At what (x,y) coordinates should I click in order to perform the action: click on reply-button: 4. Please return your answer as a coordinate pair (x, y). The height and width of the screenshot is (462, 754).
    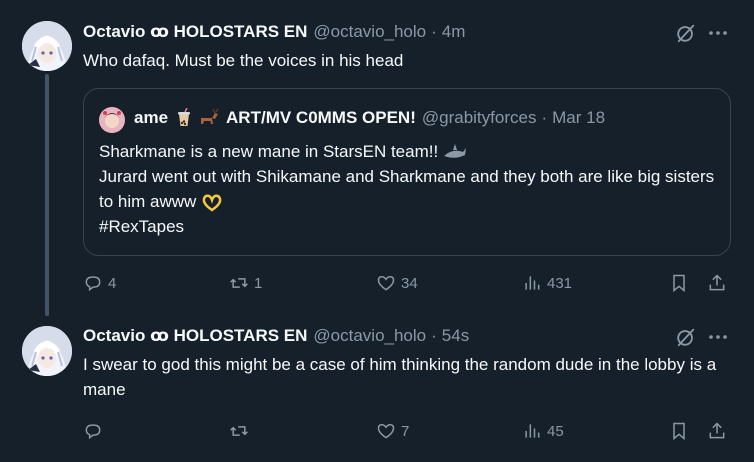
    Looking at the image, I should click on (99, 283).